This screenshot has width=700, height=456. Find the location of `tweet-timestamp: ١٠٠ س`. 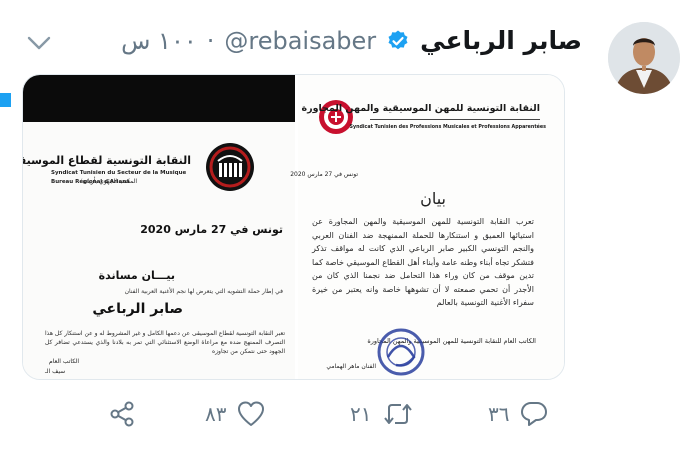

tweet-timestamp: ١٠٠ س is located at coordinates (159, 41).